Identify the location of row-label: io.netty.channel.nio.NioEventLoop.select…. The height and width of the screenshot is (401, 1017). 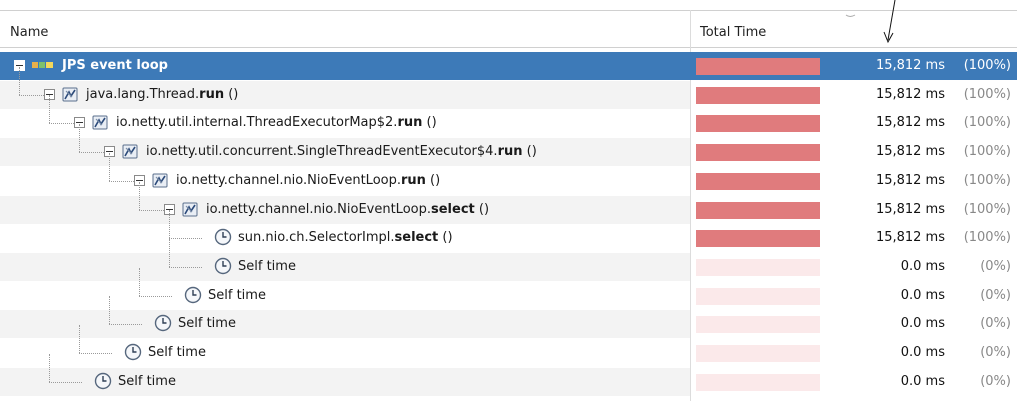
(347, 209).